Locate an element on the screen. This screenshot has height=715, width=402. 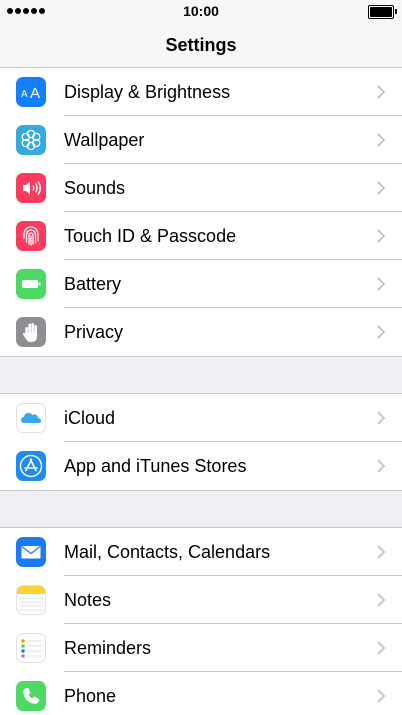
settings-group-accounts: iCloud App and iTunes Stores is located at coordinates (201, 442).